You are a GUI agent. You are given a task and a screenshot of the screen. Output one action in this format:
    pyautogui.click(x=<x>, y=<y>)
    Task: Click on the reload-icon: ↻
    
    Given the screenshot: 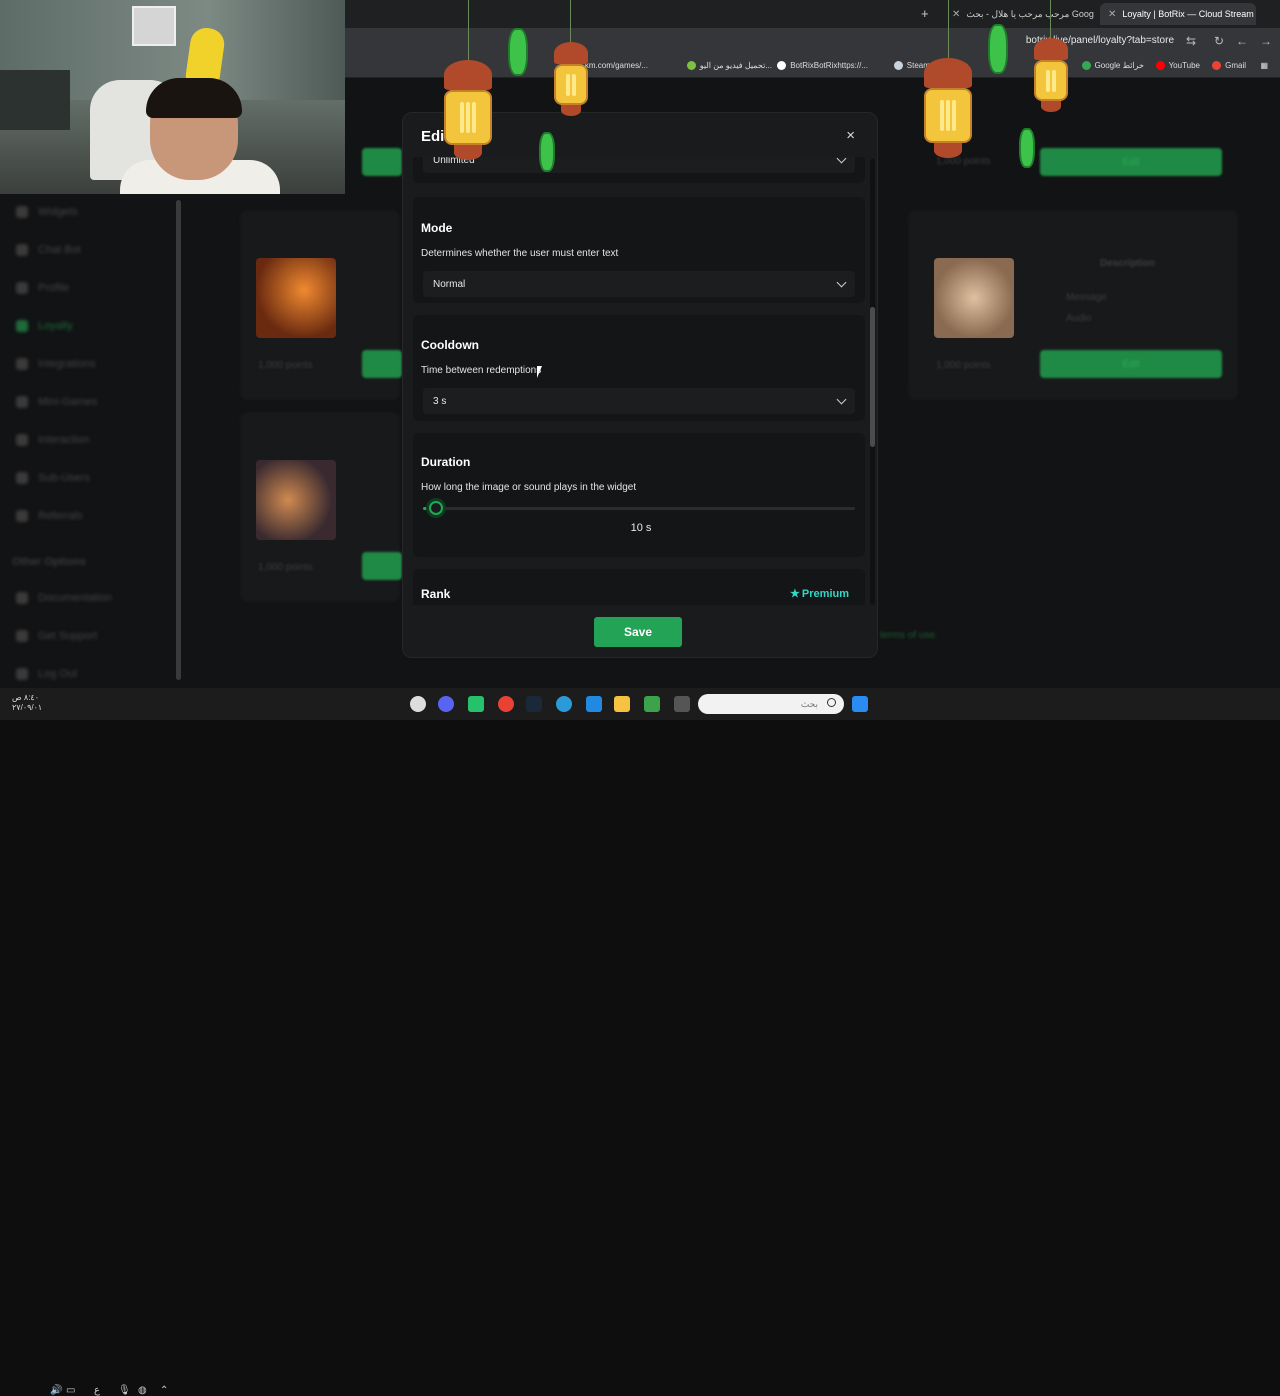 What is the action you would take?
    pyautogui.click(x=1219, y=41)
    